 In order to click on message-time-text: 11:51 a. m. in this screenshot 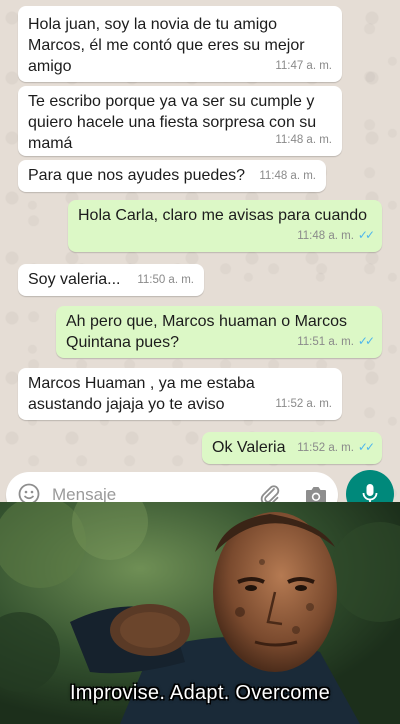, I will do `click(325, 342)`.